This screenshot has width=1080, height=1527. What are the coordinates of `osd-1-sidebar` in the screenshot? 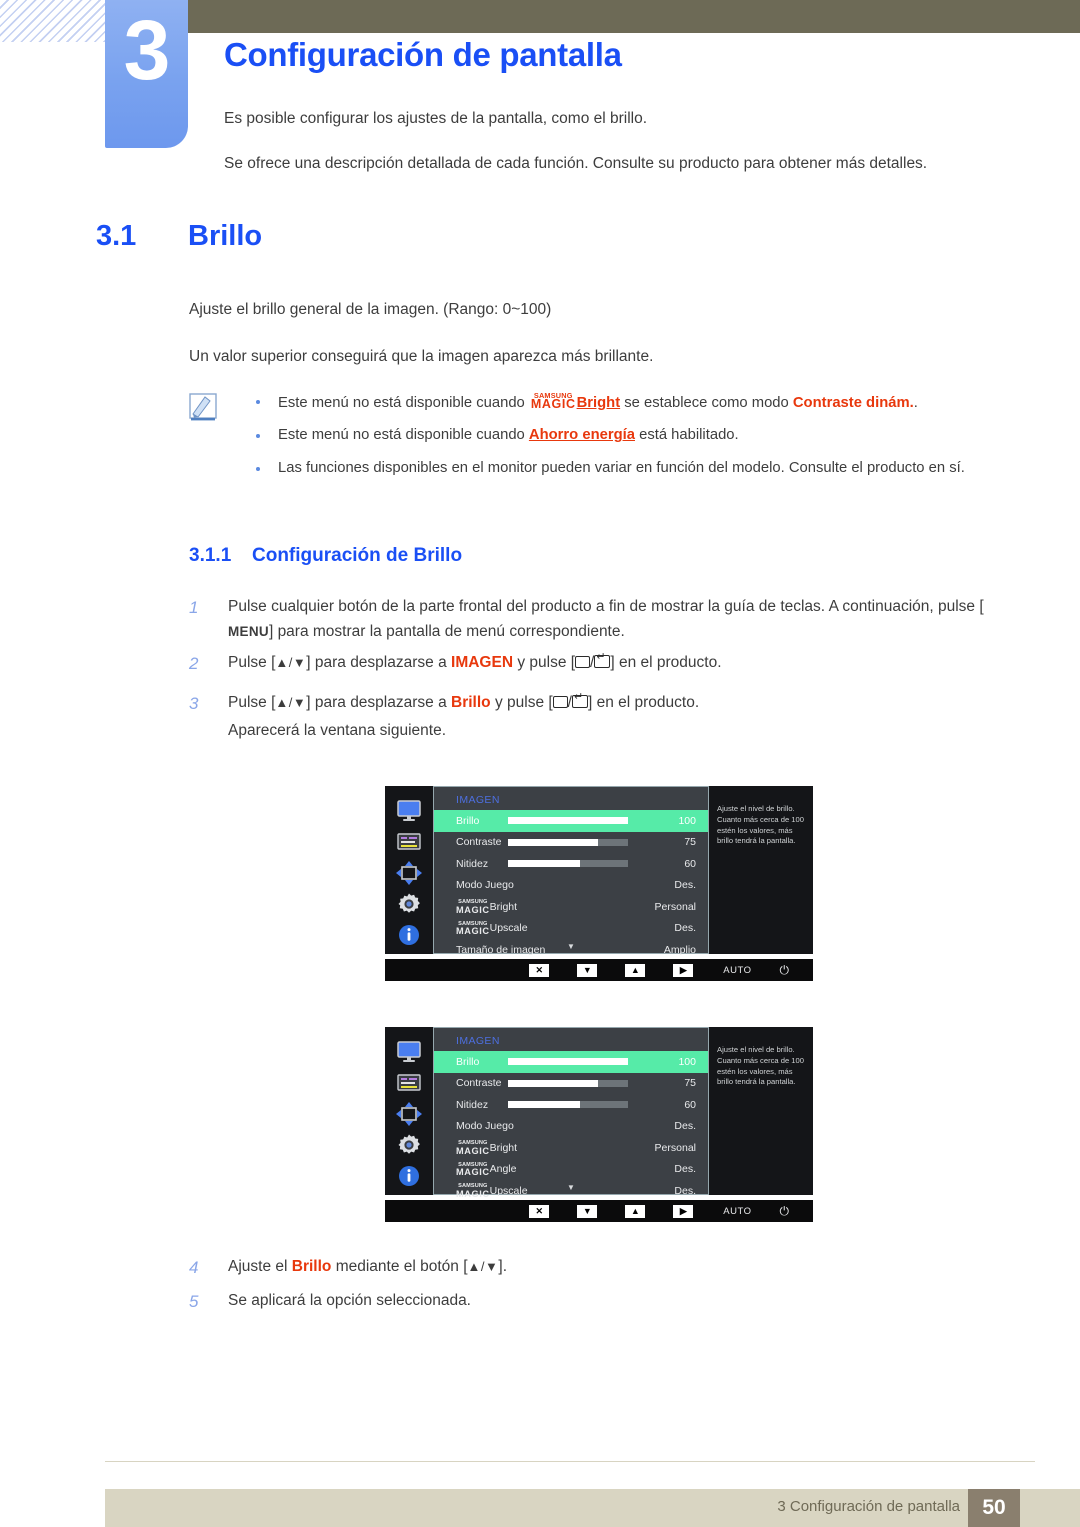 It's located at (409, 870).